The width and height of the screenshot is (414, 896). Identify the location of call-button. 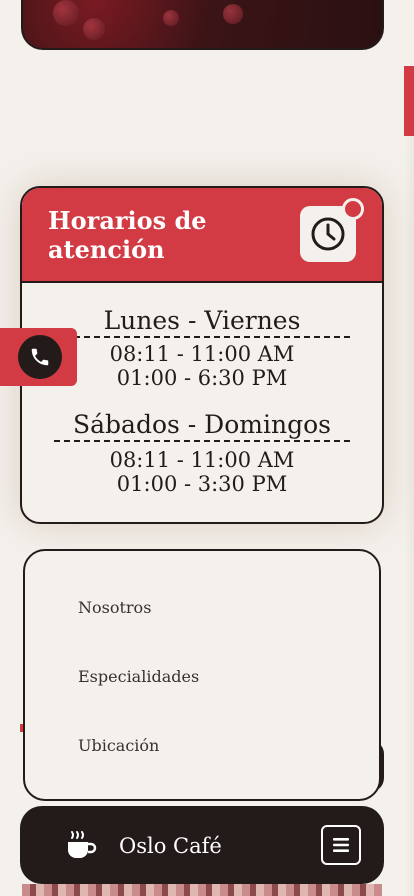
(38, 357).